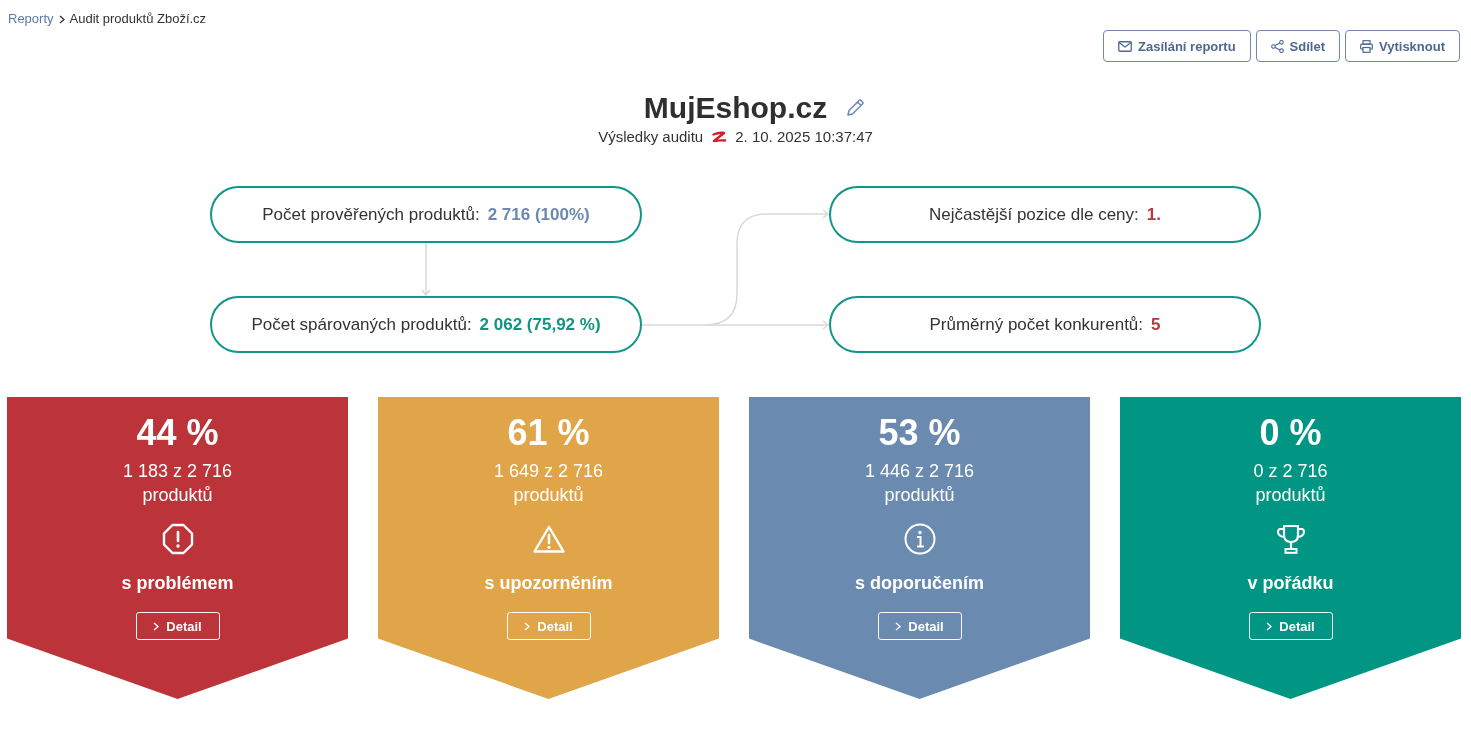  What do you see at coordinates (548, 583) in the screenshot?
I see `status-label: s upozorněním` at bounding box center [548, 583].